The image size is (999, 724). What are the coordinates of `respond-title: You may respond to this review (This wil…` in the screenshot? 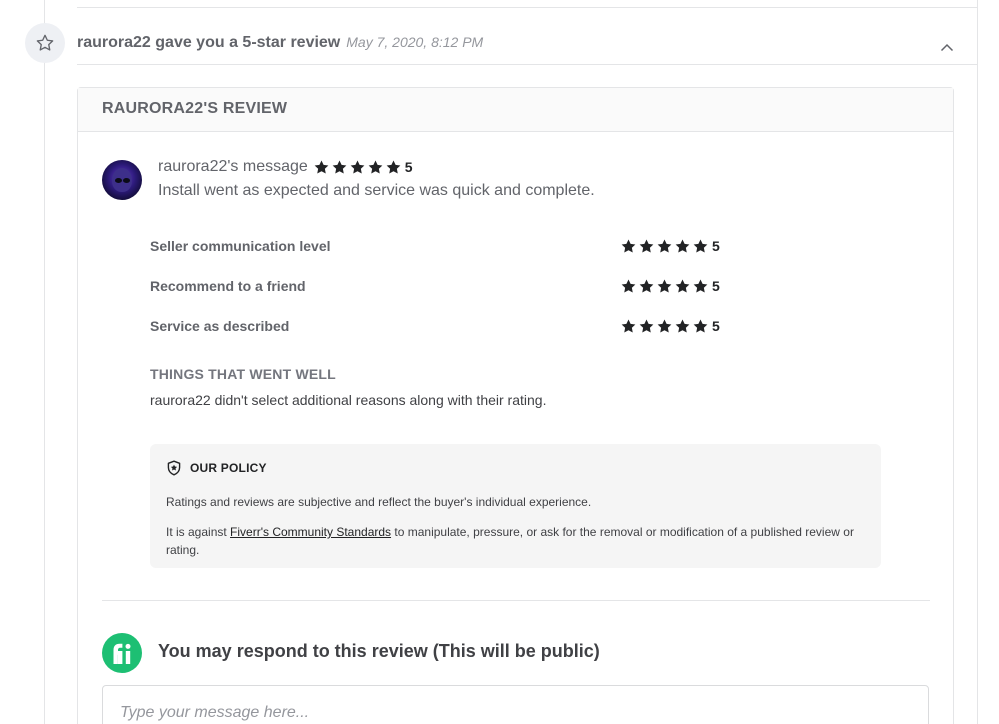 It's located at (379, 651).